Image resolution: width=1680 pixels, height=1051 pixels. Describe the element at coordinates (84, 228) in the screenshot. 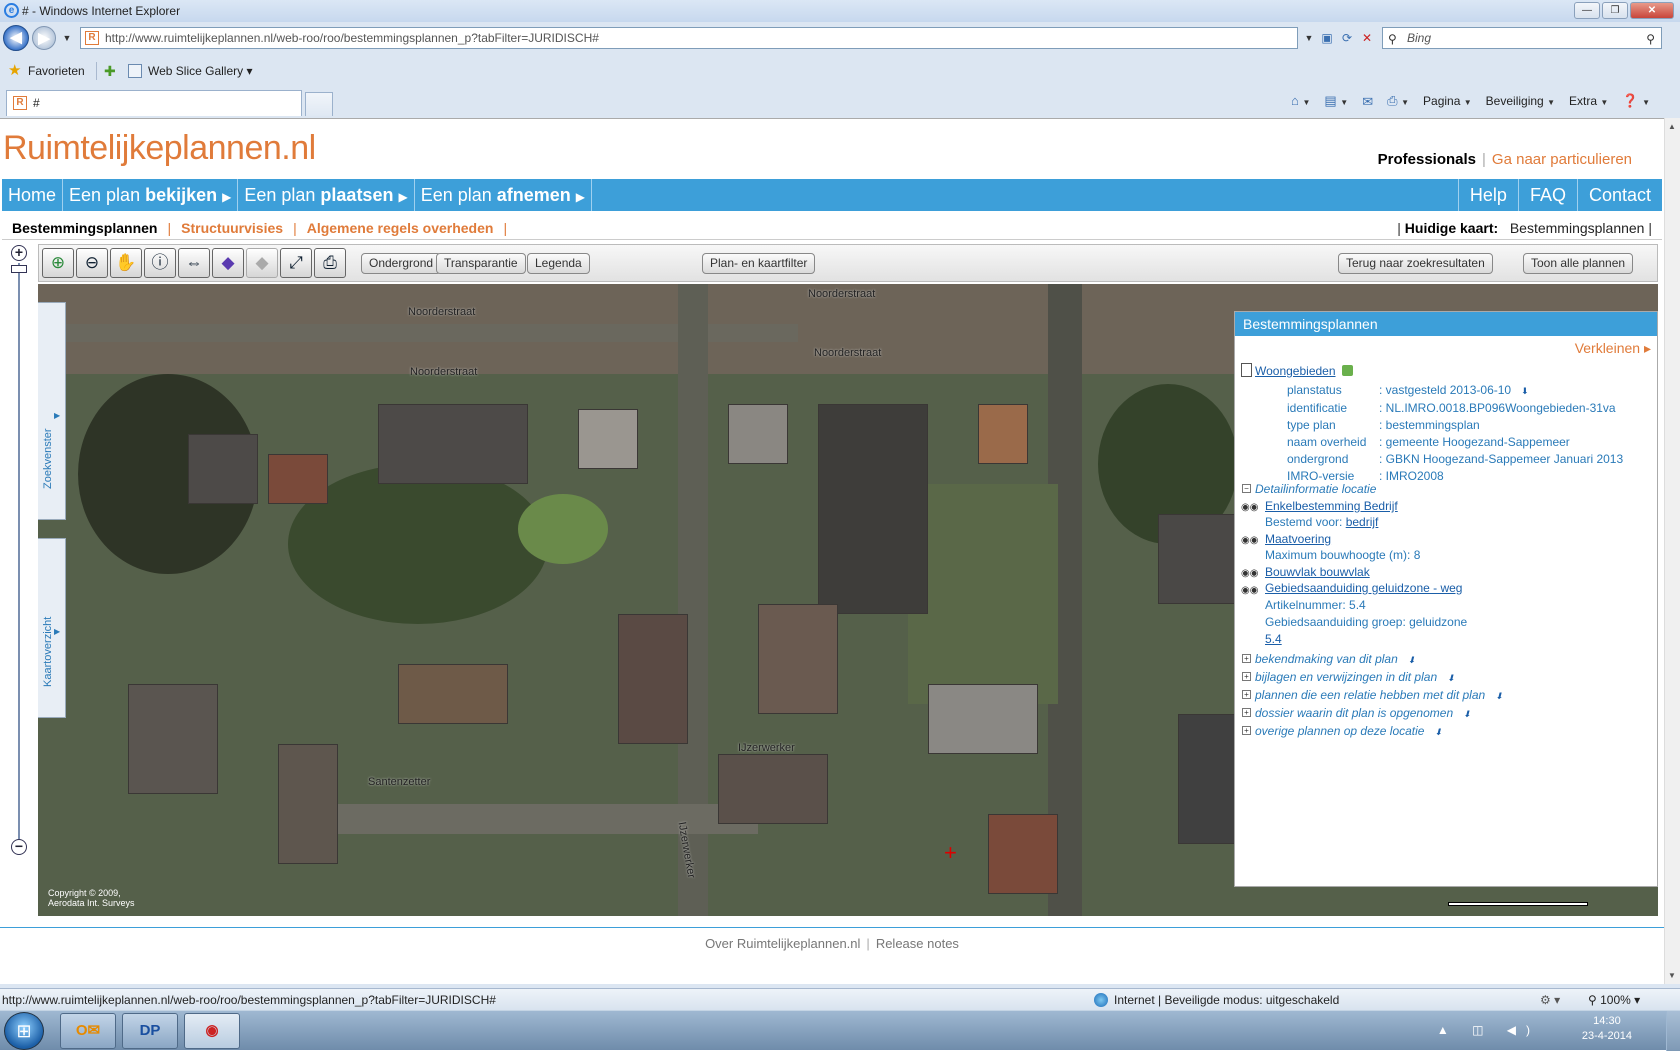

I see `tab-bestemmingsplannen: Bestemmingsplannen` at that location.